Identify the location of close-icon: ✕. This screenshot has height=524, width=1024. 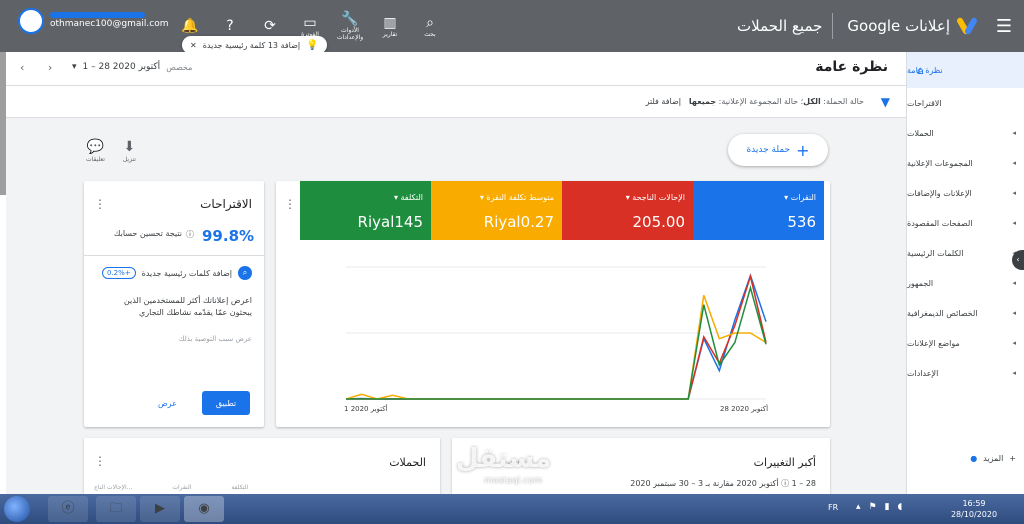
(193, 45).